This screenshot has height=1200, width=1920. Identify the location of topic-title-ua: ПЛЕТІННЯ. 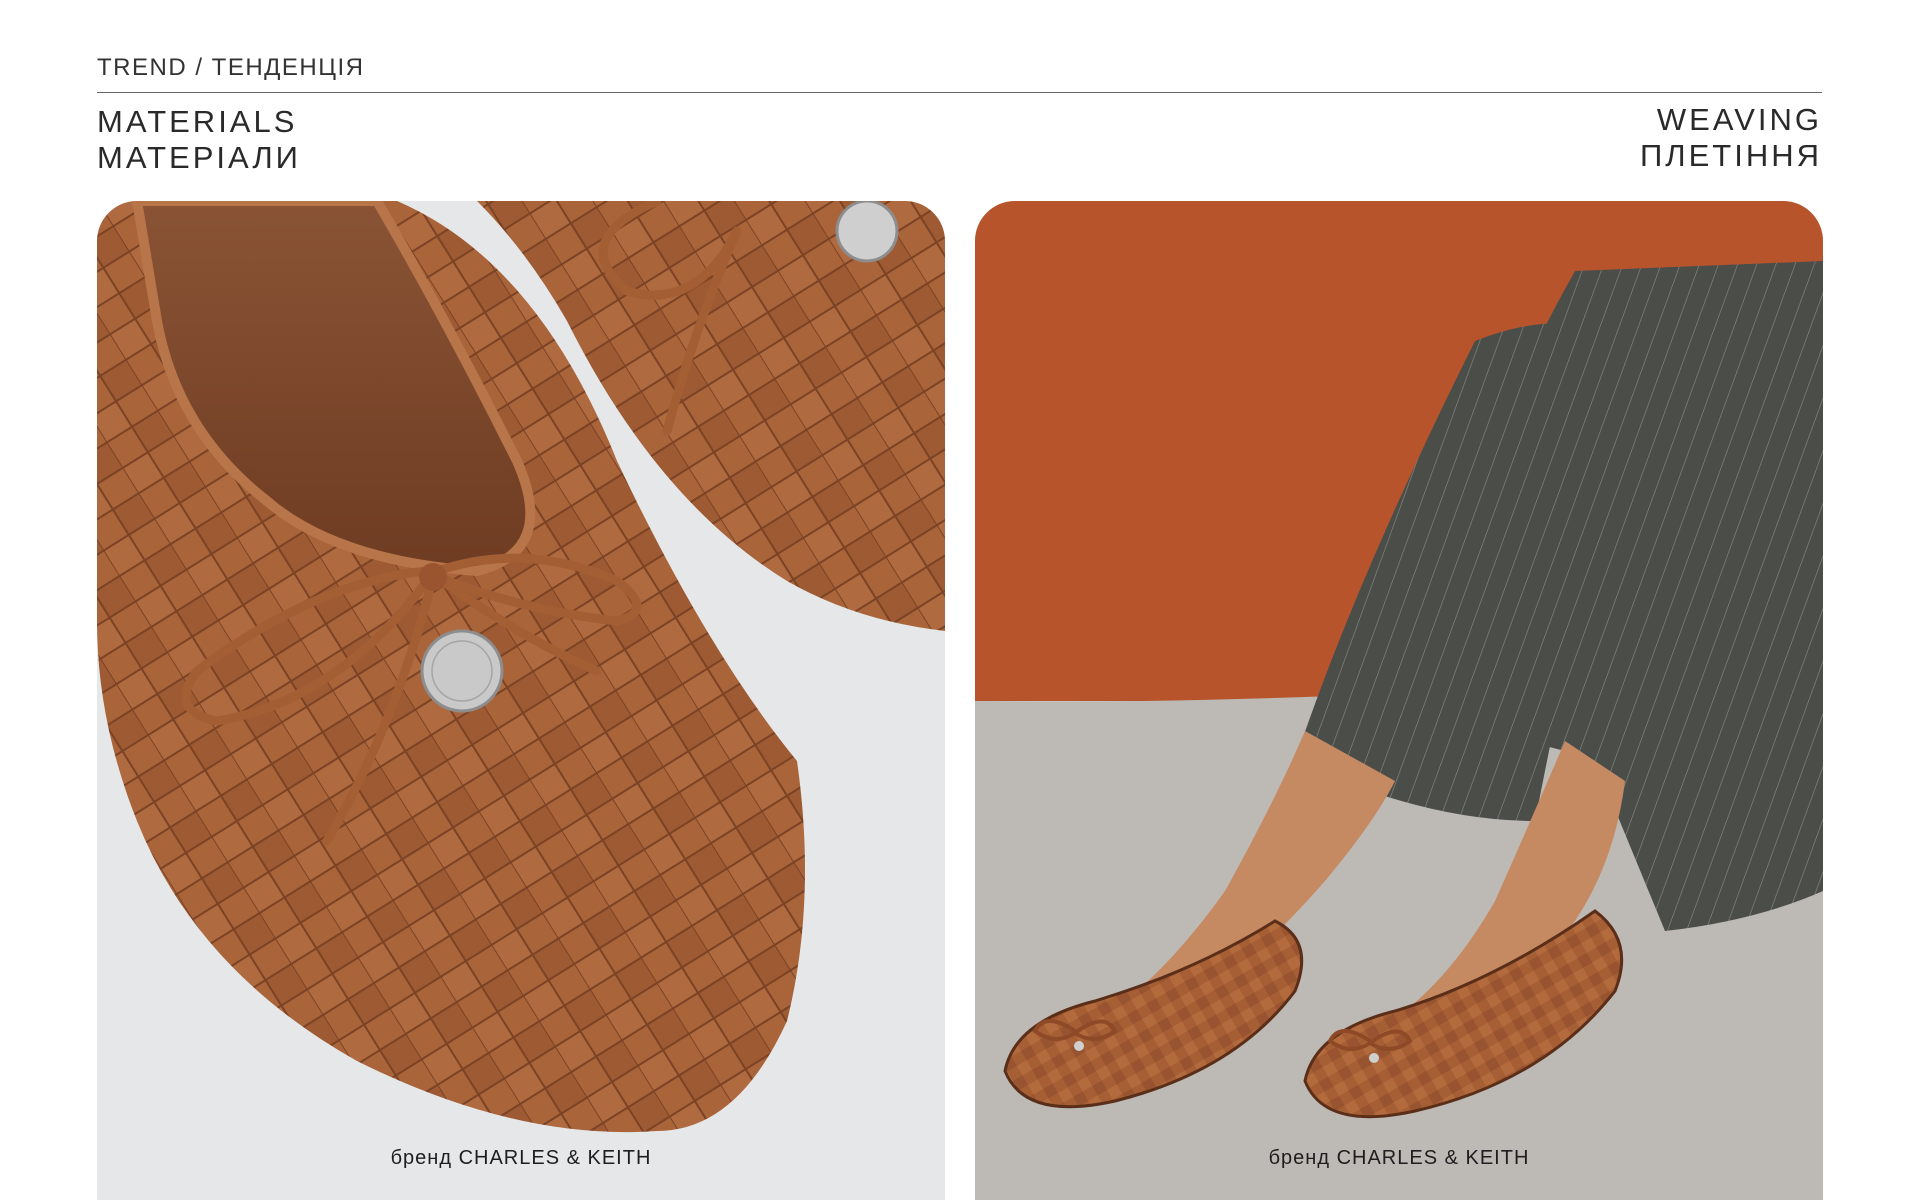
(1730, 155).